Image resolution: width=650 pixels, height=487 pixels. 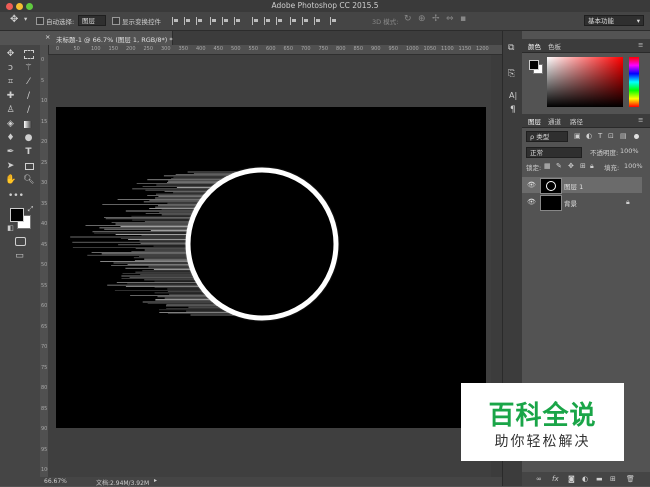 What do you see at coordinates (28, 96) in the screenshot?
I see `brush-tool-icon: ∕` at bounding box center [28, 96].